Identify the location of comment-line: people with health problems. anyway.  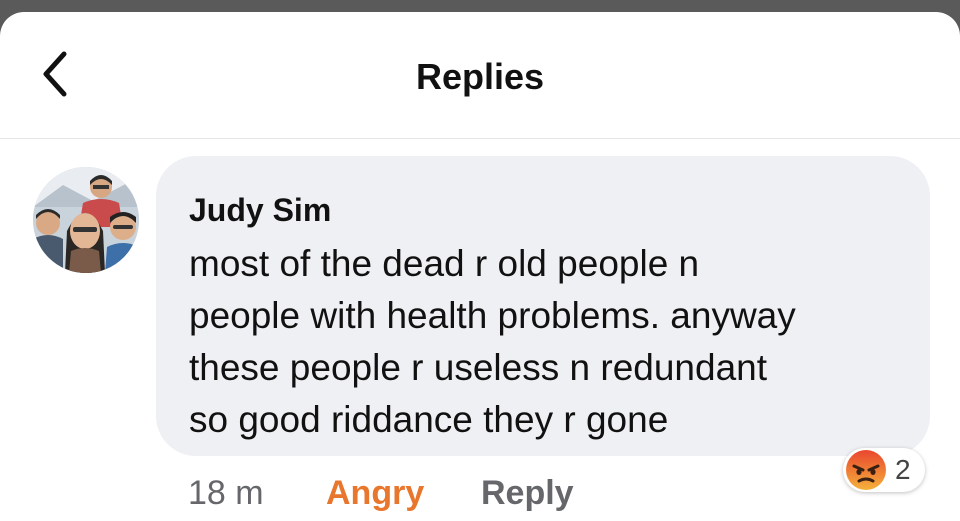
(492, 315).